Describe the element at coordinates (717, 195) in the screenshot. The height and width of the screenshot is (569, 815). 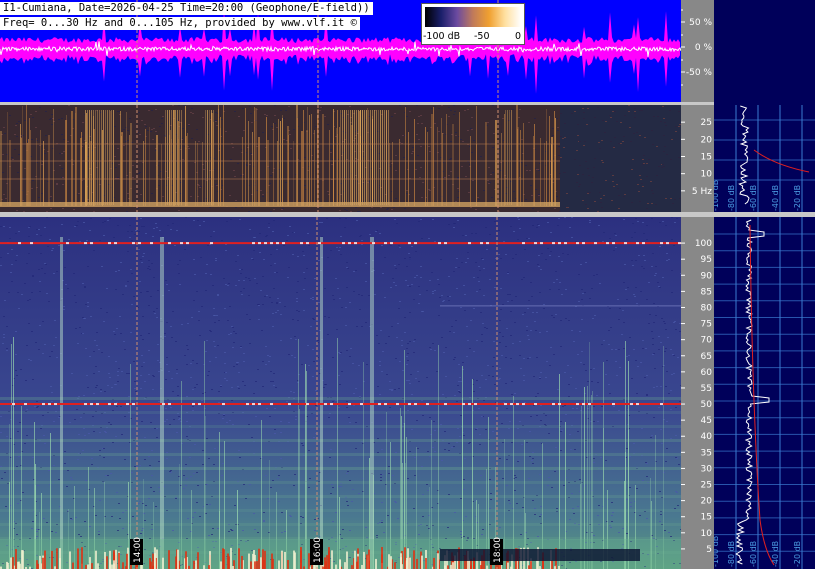
I see `side-db-label-top: -100 dB` at that location.